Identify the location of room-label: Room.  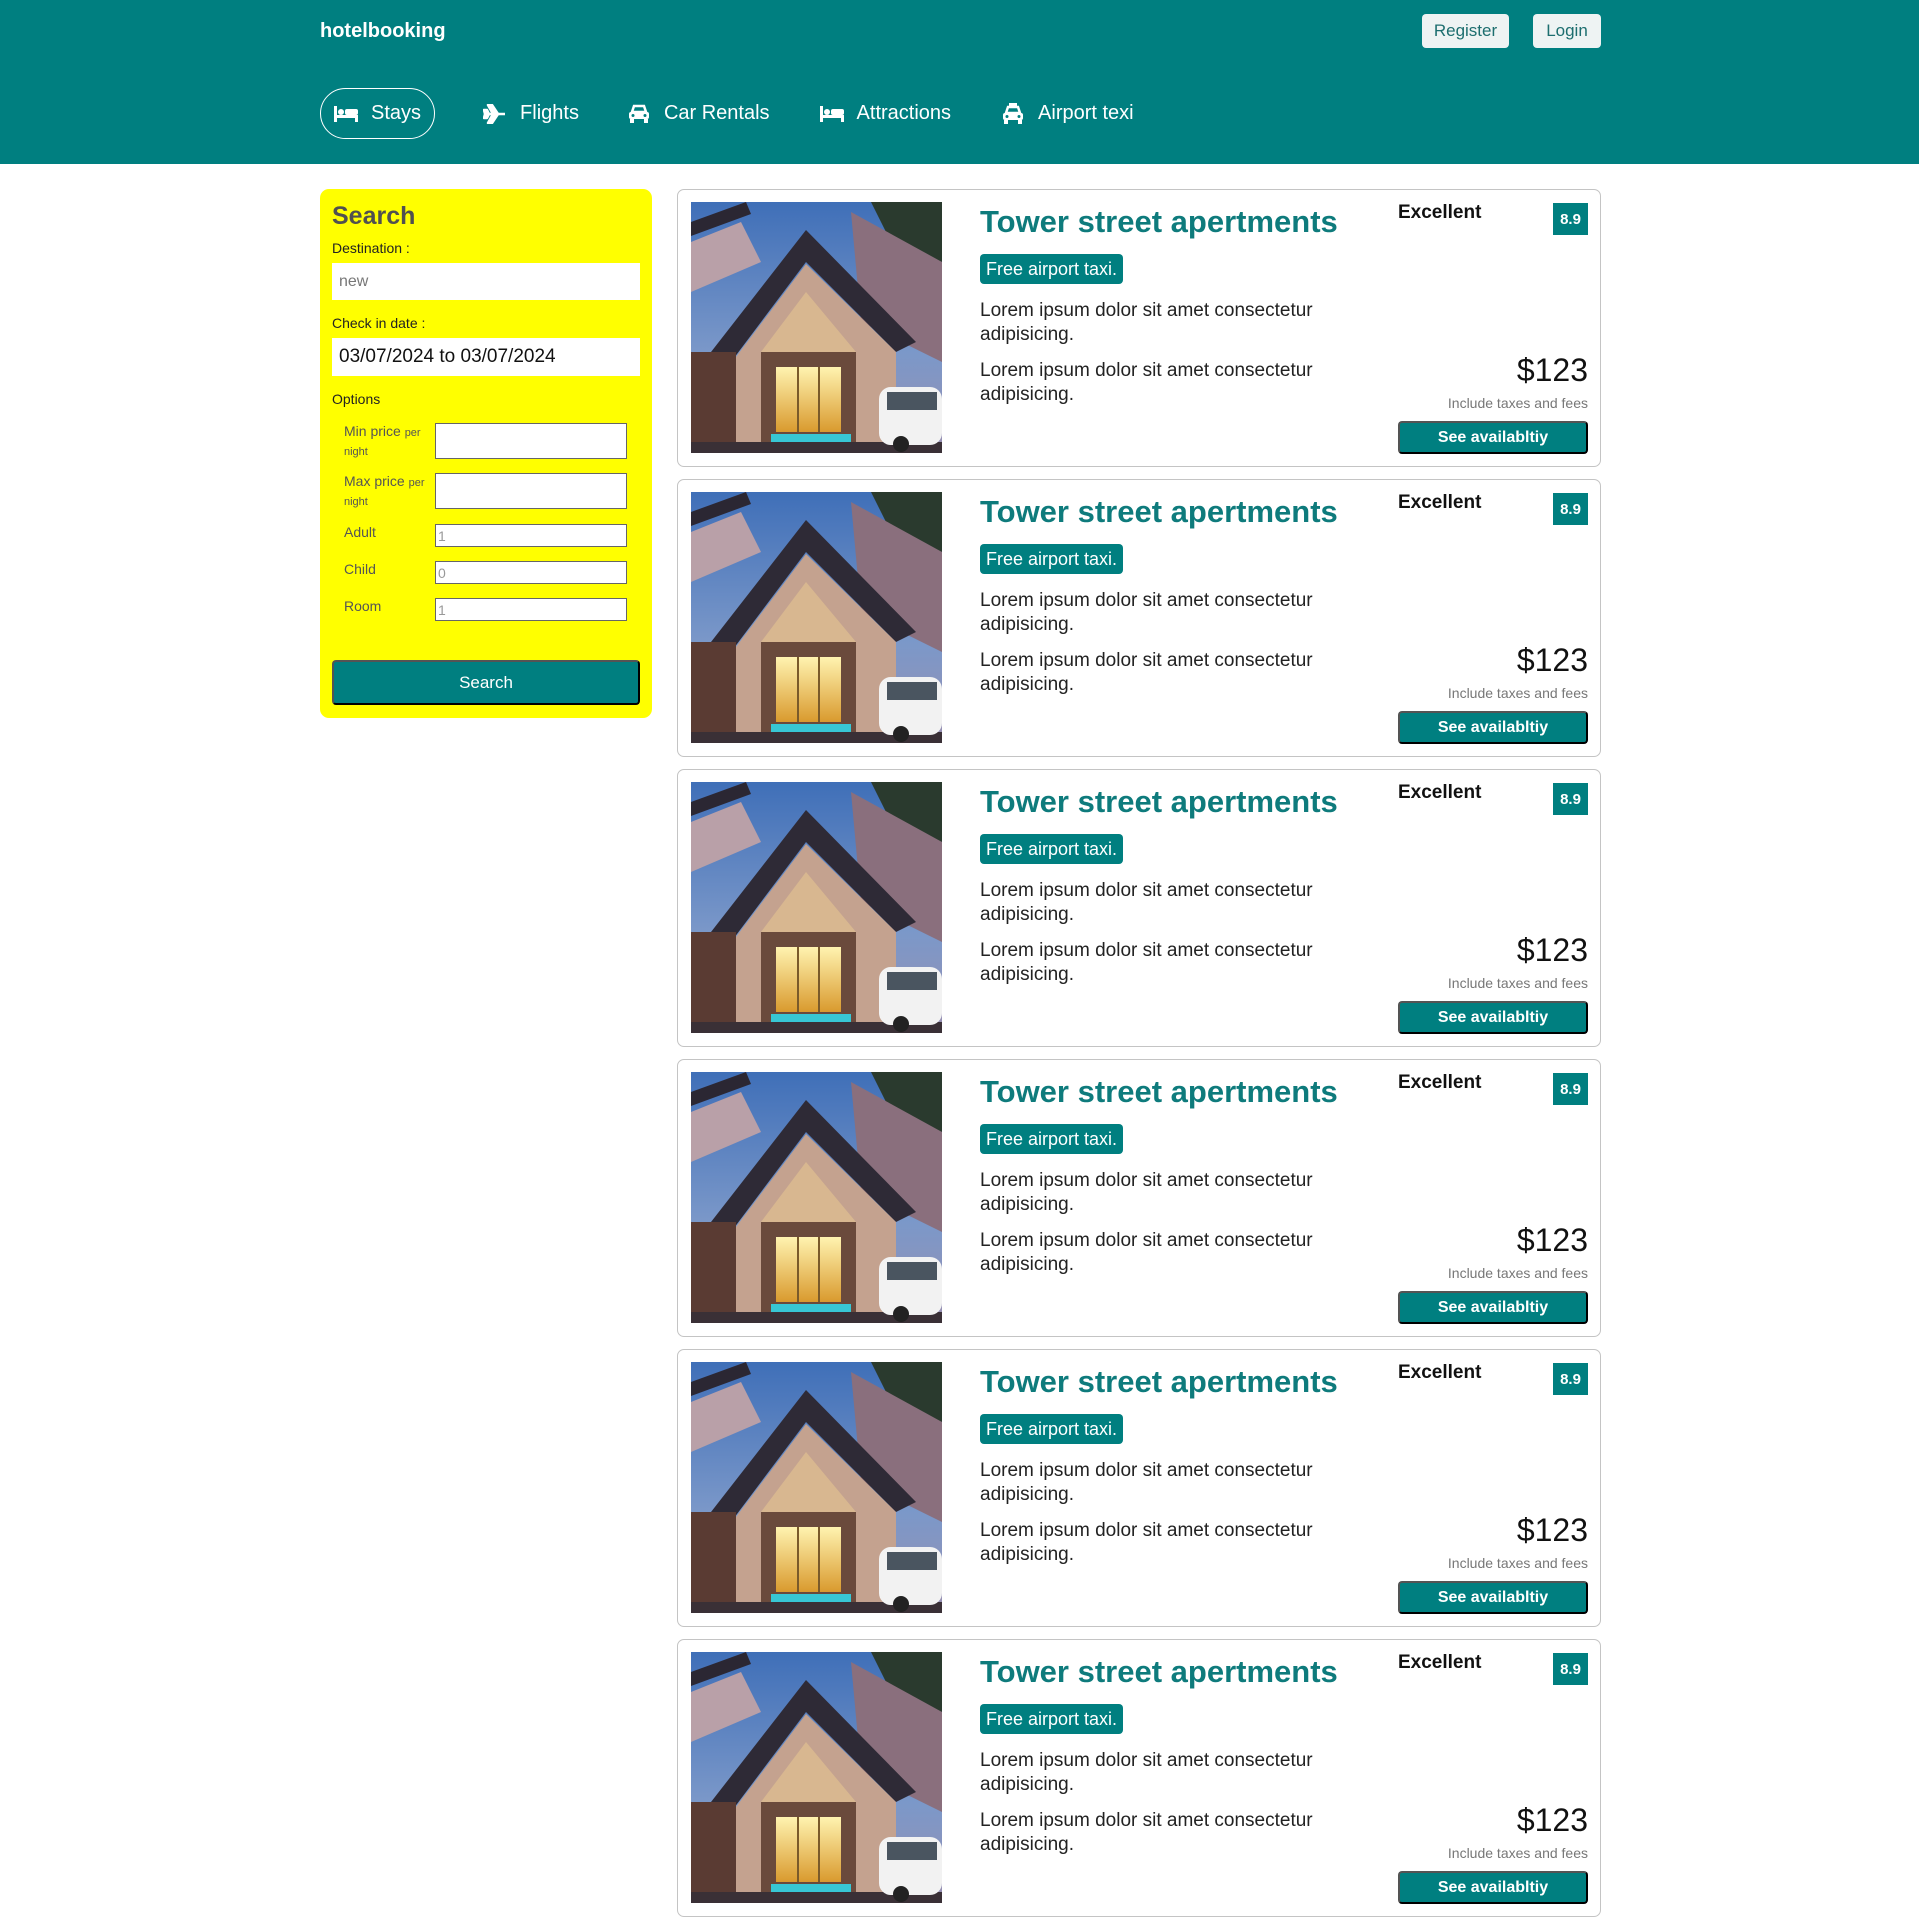
(363, 606).